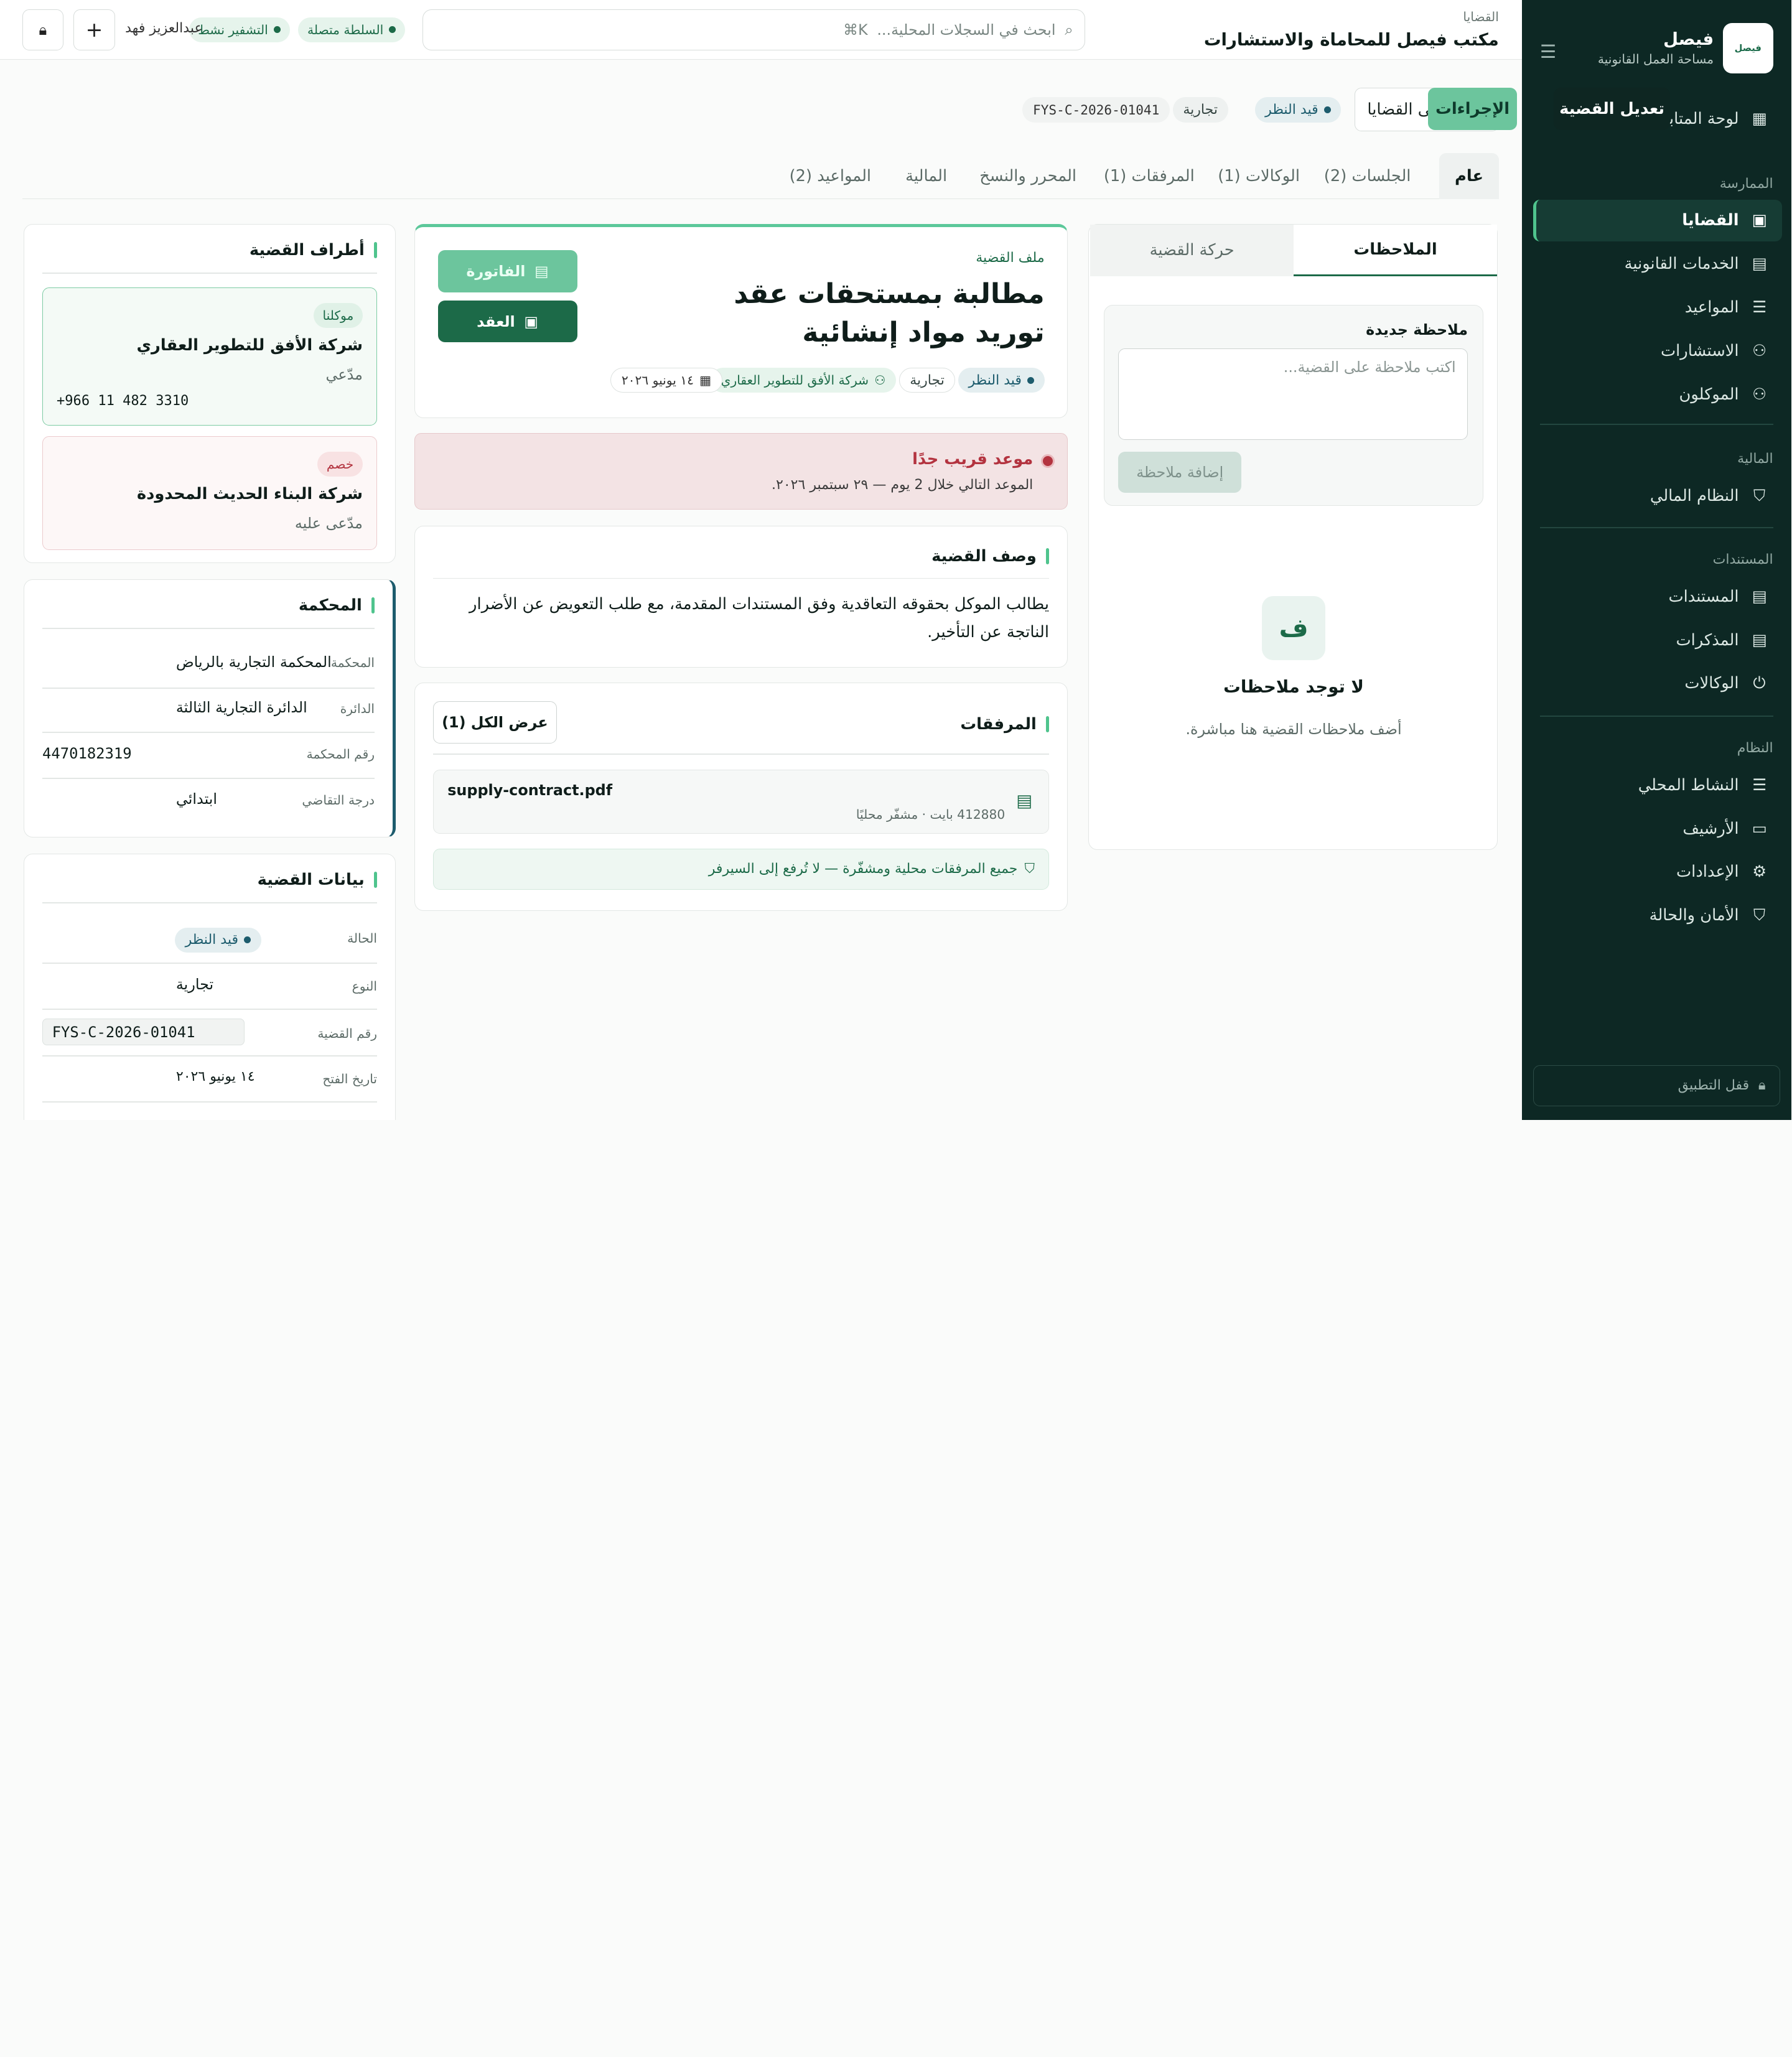 The image size is (1792, 2057). I want to click on tab-powers: الوكالات (1), so click(1259, 175).